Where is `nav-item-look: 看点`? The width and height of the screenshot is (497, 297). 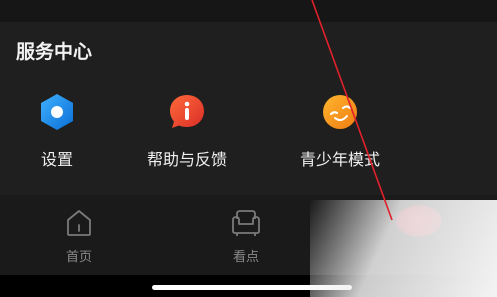 nav-item-look: 看点 is located at coordinates (246, 235).